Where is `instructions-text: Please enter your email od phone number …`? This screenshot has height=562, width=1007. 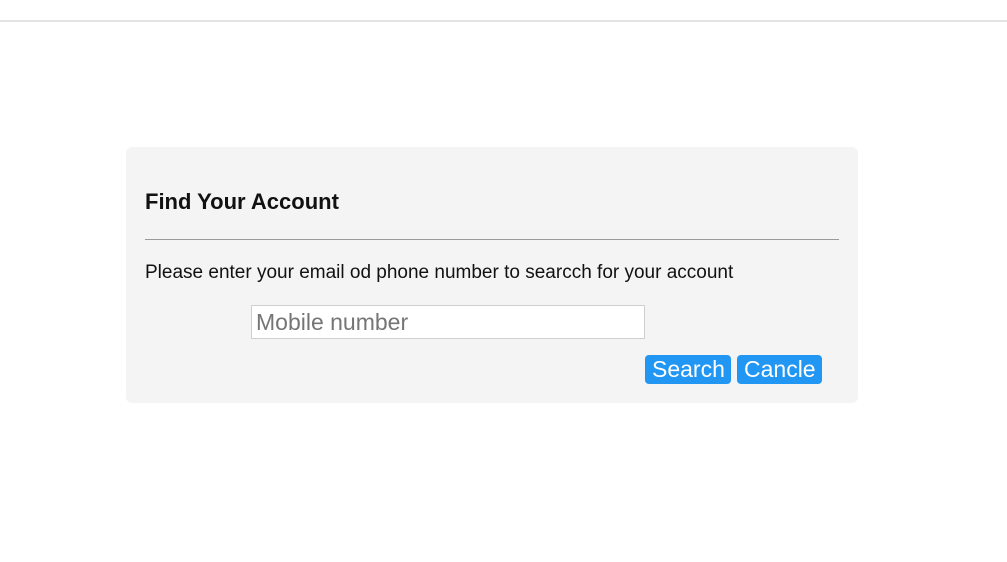
instructions-text: Please enter your email od phone number … is located at coordinates (439, 272).